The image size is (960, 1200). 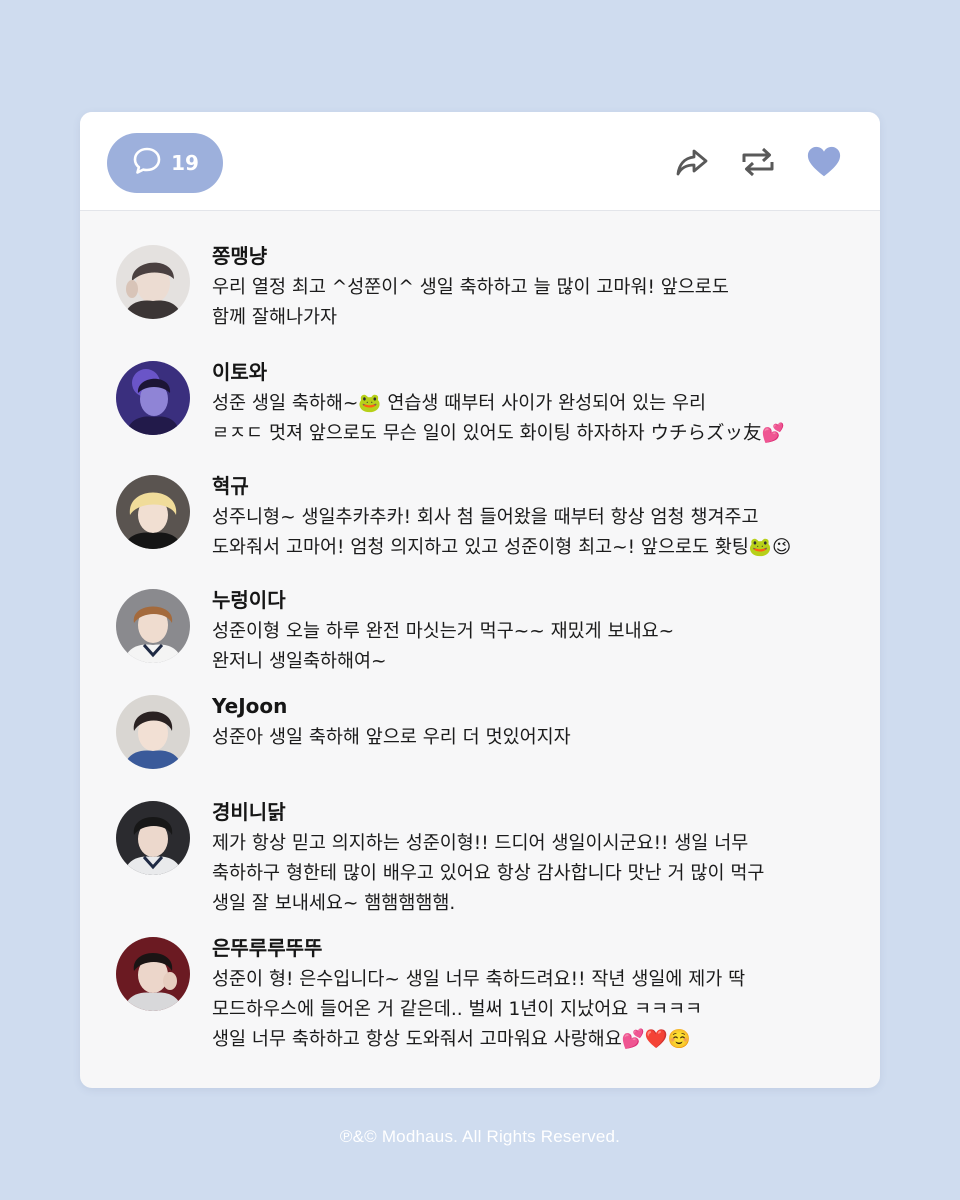 What do you see at coordinates (758, 162) in the screenshot?
I see `repeat-icon` at bounding box center [758, 162].